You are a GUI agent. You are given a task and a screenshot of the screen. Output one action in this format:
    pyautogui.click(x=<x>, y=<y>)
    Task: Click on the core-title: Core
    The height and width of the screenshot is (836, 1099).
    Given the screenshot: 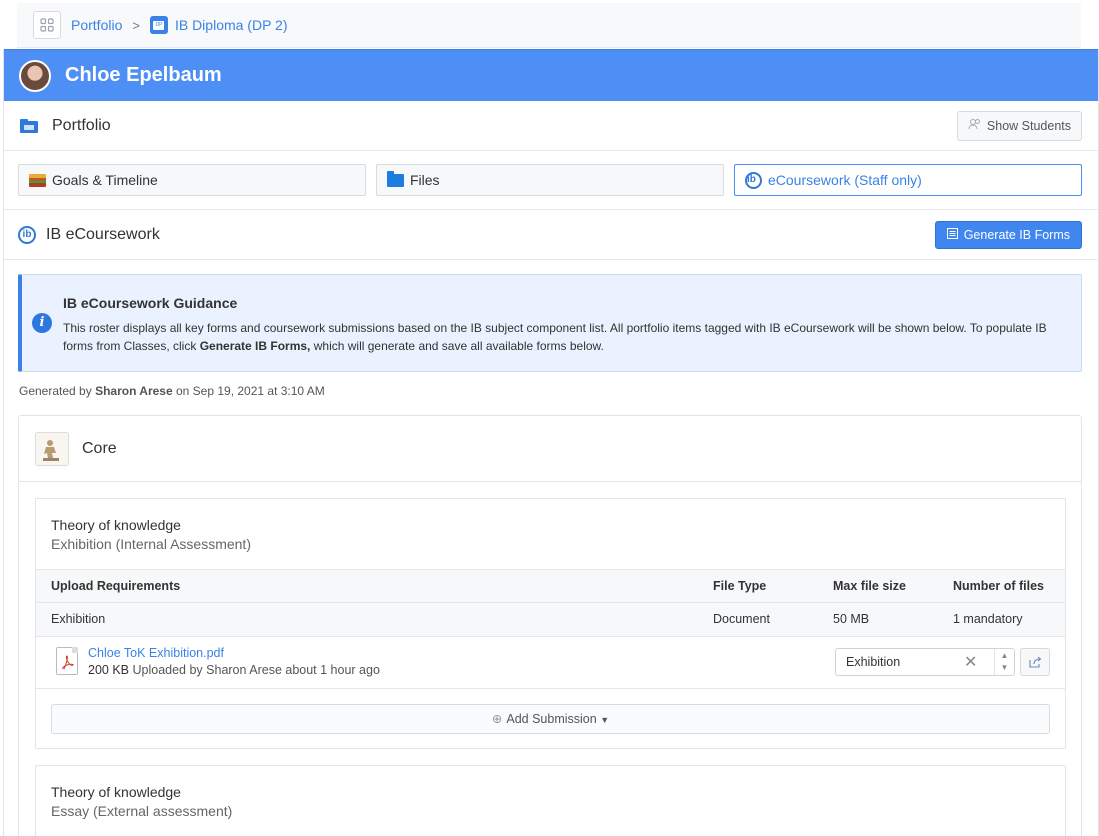 What is the action you would take?
    pyautogui.click(x=99, y=448)
    